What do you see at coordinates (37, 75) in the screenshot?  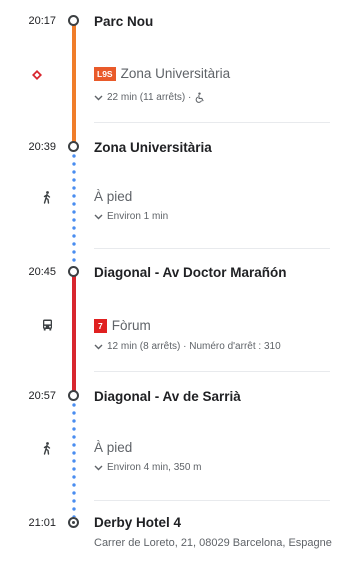 I see `metro-icon` at bounding box center [37, 75].